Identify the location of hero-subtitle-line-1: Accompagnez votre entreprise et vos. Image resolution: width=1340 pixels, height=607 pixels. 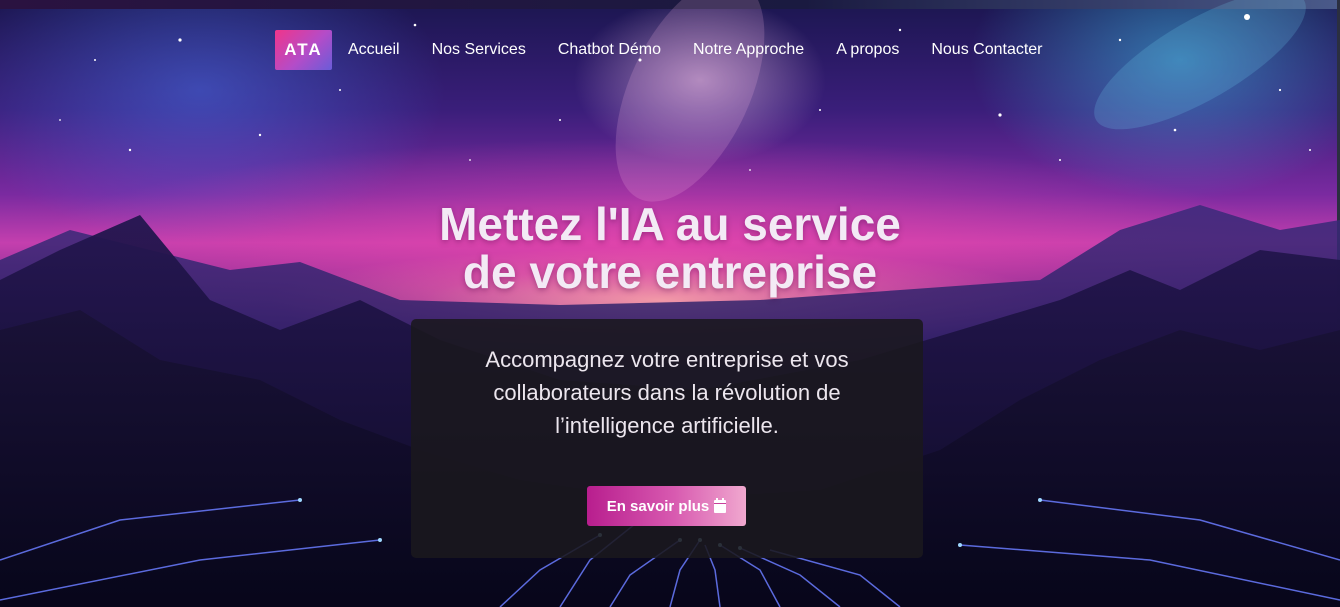
(667, 359).